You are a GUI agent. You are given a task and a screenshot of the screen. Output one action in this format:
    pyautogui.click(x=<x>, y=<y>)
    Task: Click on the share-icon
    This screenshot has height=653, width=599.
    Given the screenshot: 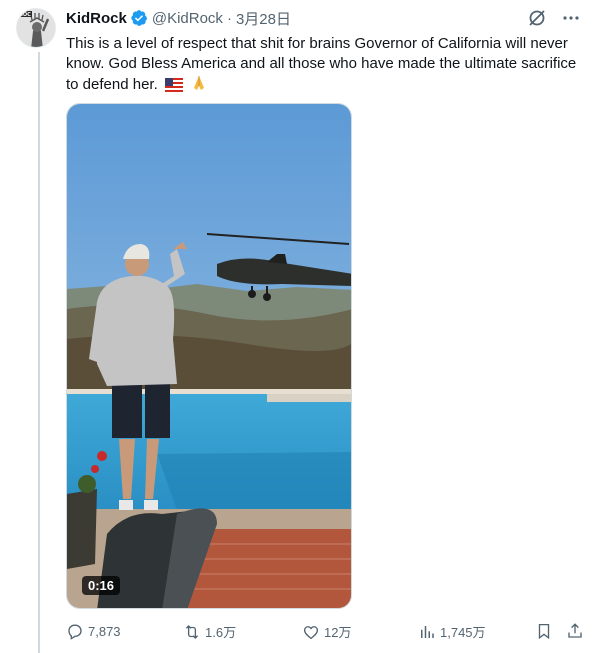 What is the action you would take?
    pyautogui.click(x=575, y=630)
    